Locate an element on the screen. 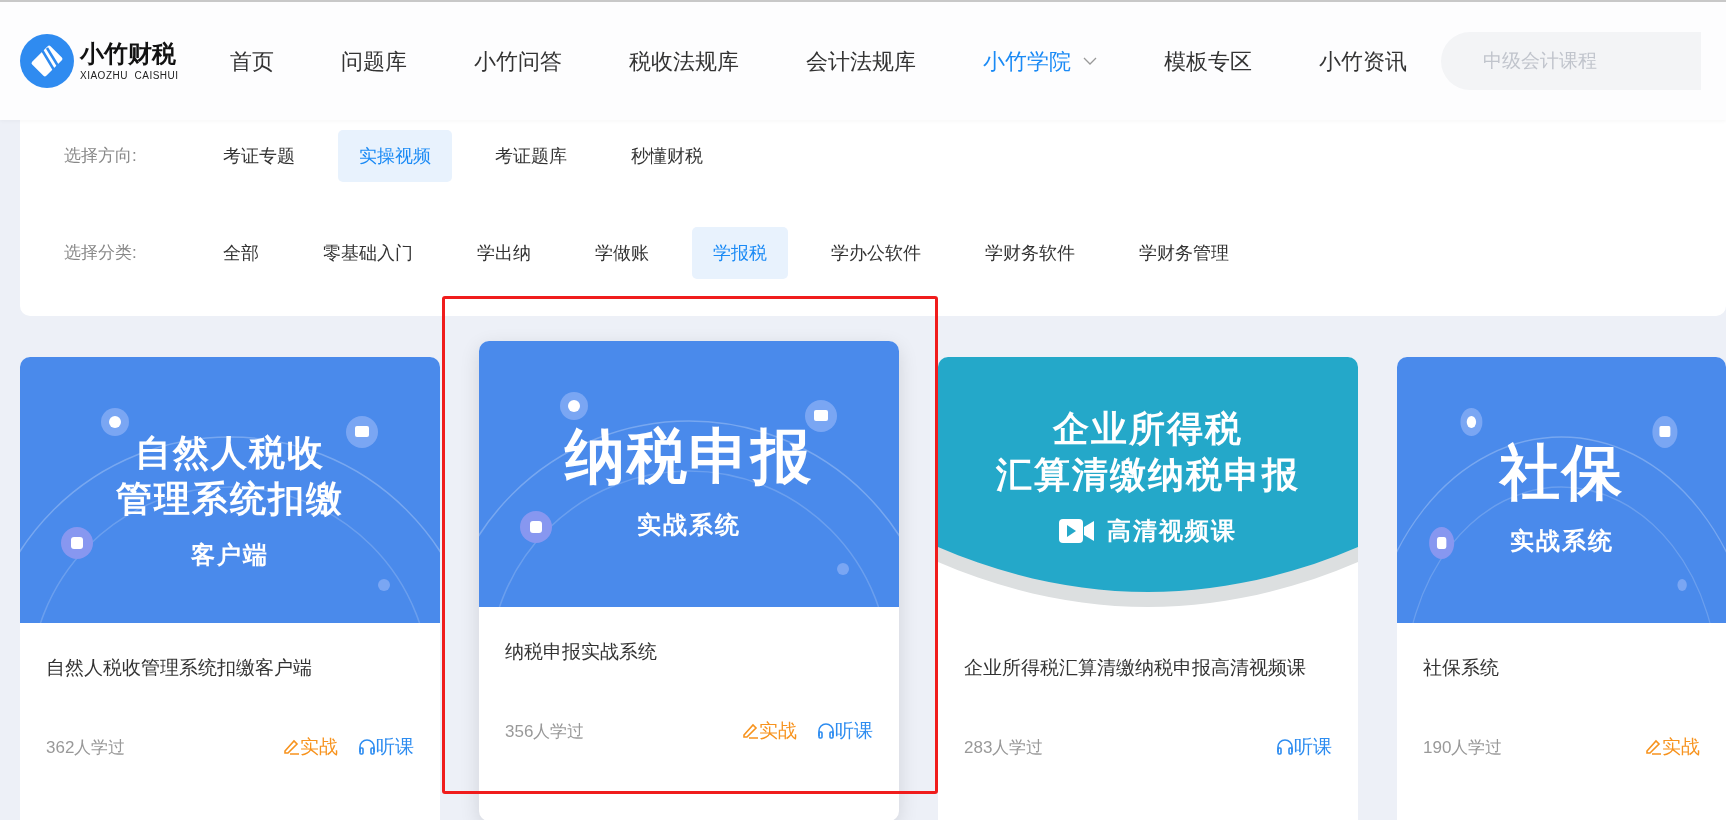  logo-icon is located at coordinates (47, 61).